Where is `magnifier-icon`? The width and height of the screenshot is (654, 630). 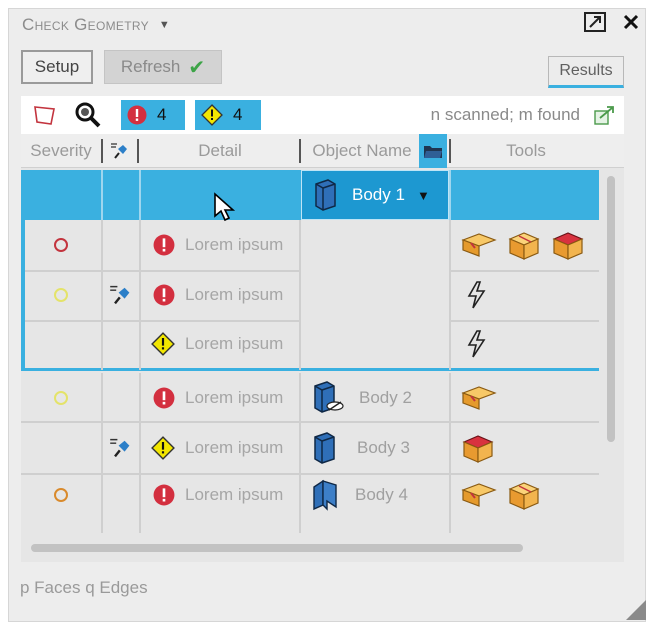
magnifier-icon is located at coordinates (88, 115).